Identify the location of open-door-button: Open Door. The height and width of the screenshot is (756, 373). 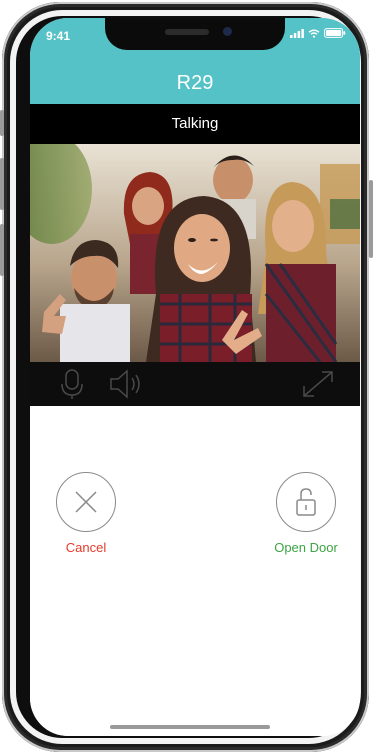
(306, 513).